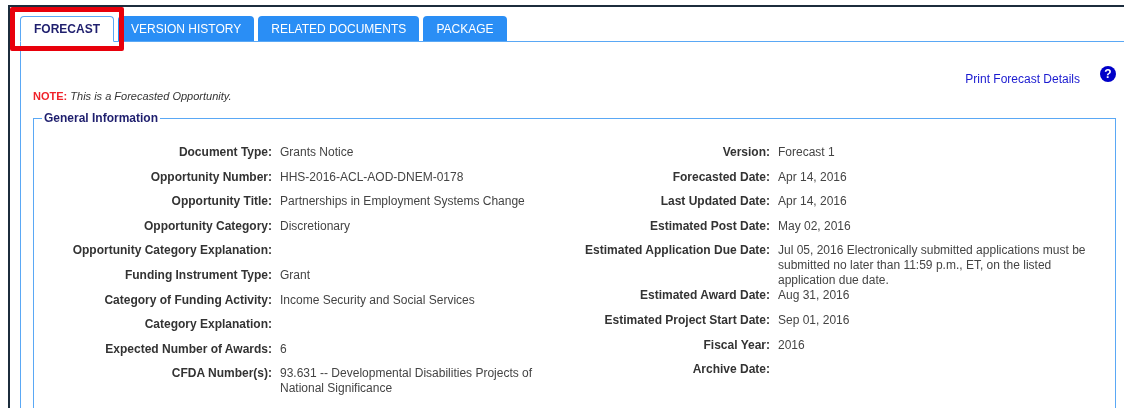 This screenshot has width=1124, height=408. What do you see at coordinates (67, 29) in the screenshot?
I see `tab: FORECAST` at bounding box center [67, 29].